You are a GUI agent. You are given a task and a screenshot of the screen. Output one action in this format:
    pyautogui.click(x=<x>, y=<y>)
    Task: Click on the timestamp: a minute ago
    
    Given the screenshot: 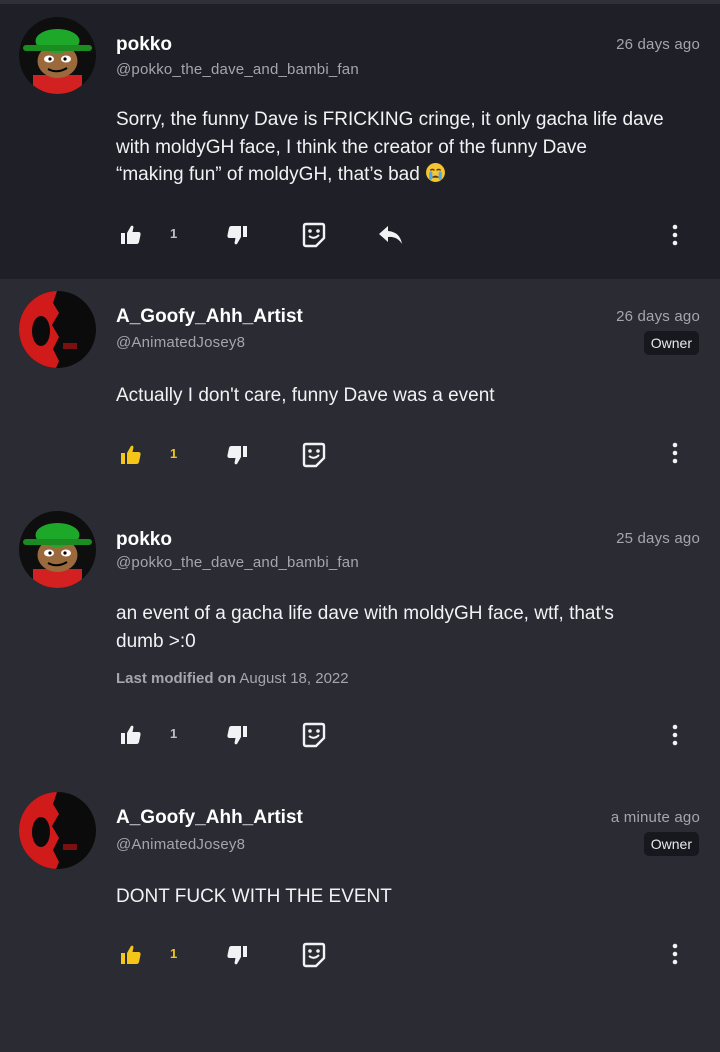 What is the action you would take?
    pyautogui.click(x=655, y=817)
    